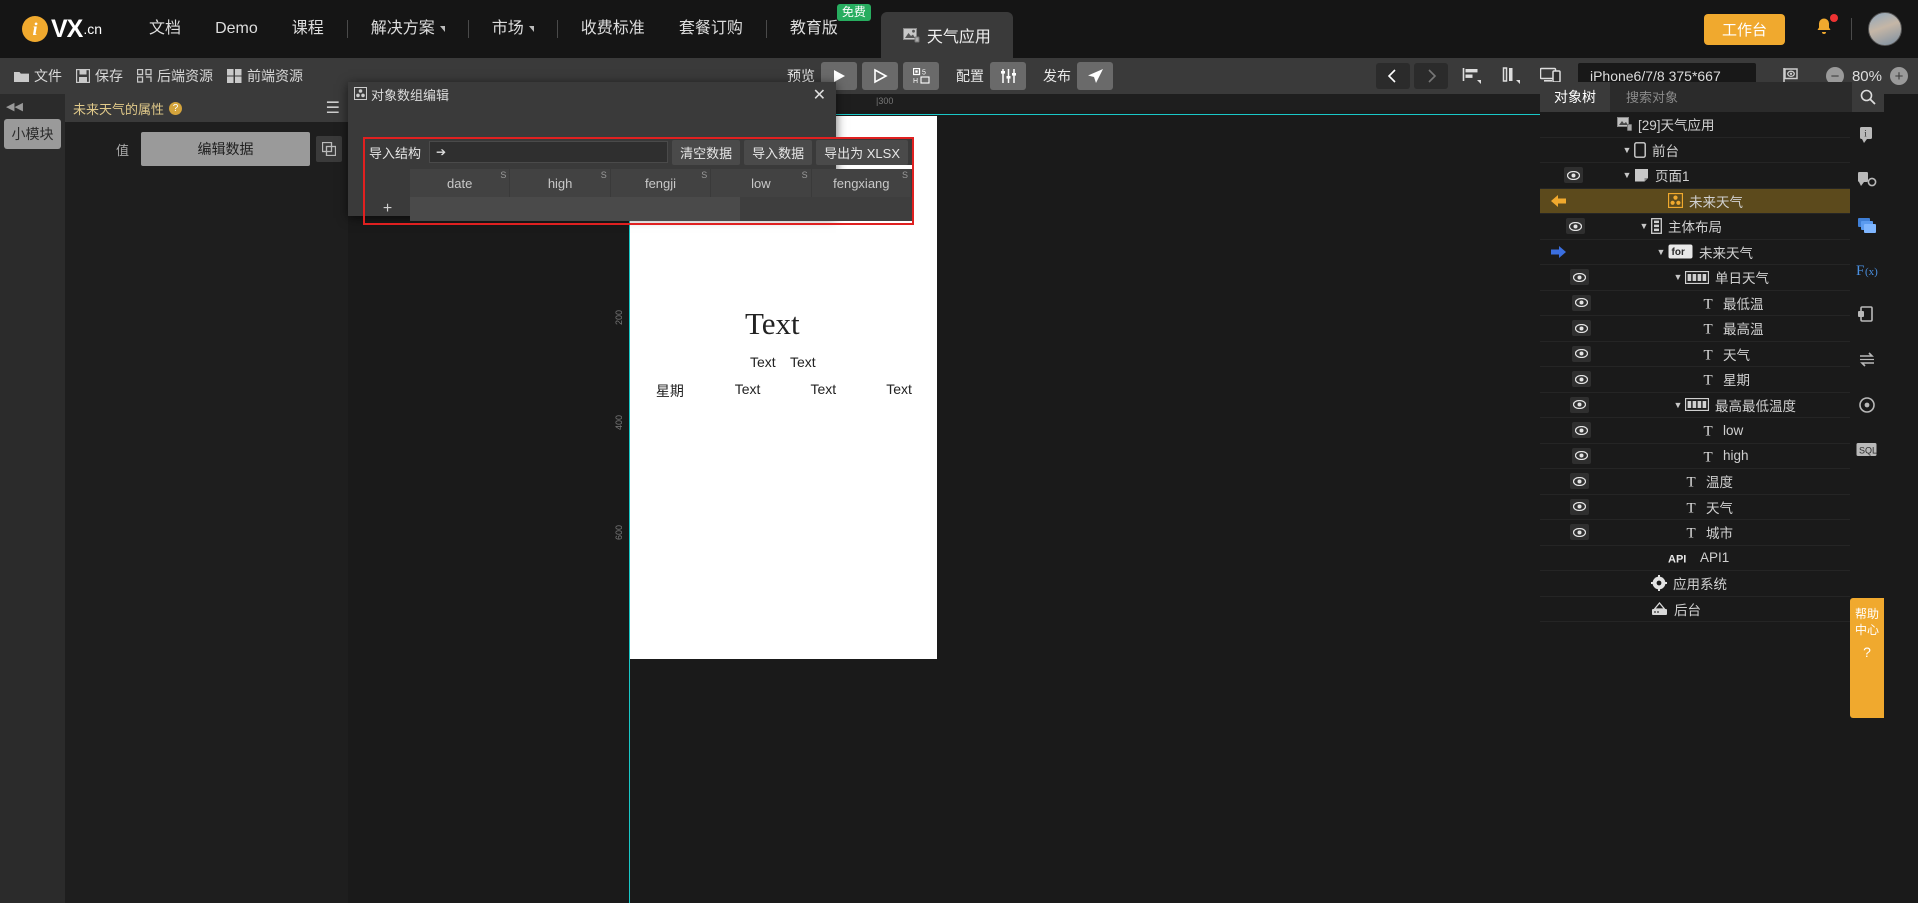  What do you see at coordinates (1712, 584) in the screenshot?
I see `tree-item-应用系统: 应用系统` at bounding box center [1712, 584].